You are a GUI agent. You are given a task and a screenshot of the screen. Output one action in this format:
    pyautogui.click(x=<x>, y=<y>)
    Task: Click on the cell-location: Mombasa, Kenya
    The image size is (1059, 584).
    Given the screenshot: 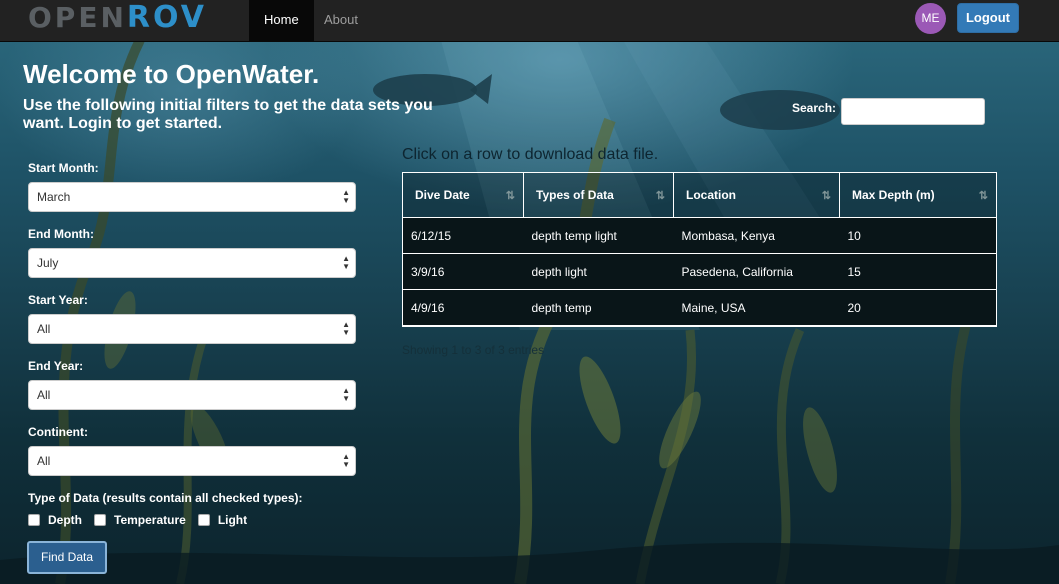 What is the action you would take?
    pyautogui.click(x=756, y=235)
    